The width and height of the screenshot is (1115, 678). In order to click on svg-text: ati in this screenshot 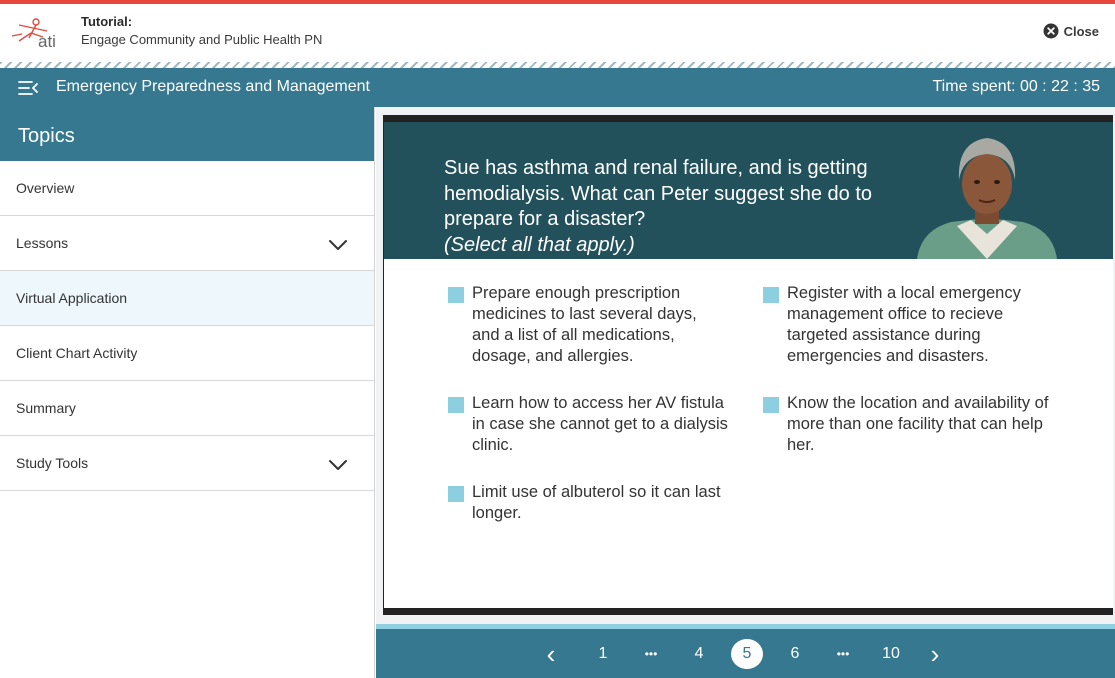, I will do `click(47, 41)`.